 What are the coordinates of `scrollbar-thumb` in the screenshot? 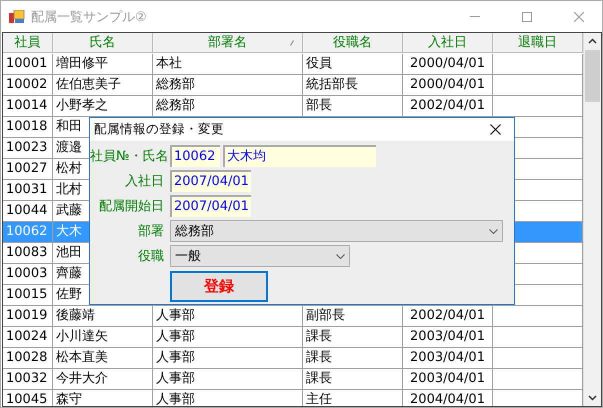 It's located at (592, 76).